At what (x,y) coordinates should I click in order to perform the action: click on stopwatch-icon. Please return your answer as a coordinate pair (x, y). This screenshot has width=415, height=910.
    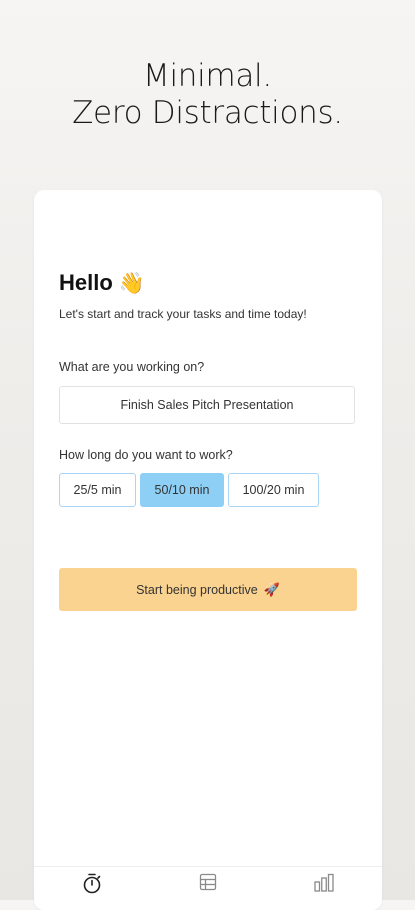
    Looking at the image, I should click on (92, 883).